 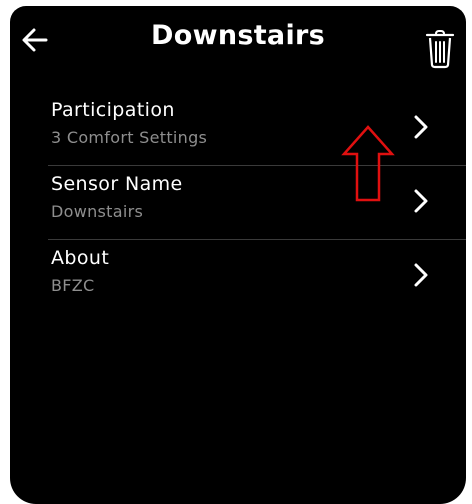 What do you see at coordinates (368, 163) in the screenshot?
I see `up-arrow-icon` at bounding box center [368, 163].